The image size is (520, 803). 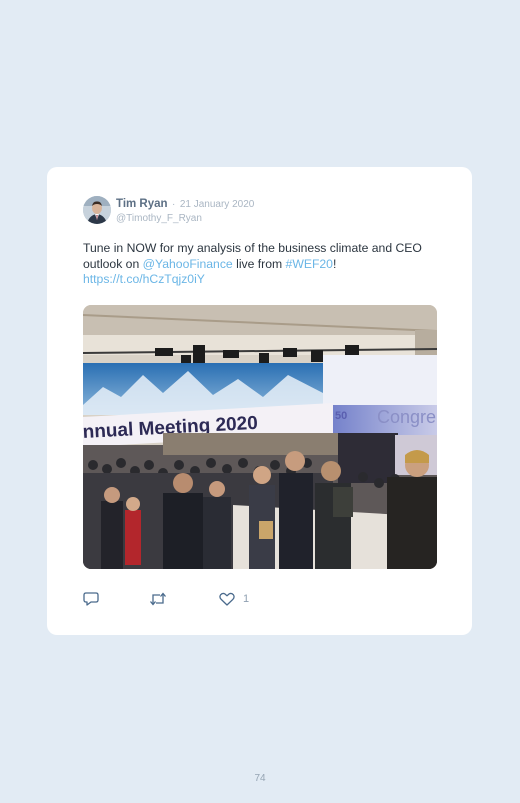 I want to click on reply-button, so click(x=91, y=599).